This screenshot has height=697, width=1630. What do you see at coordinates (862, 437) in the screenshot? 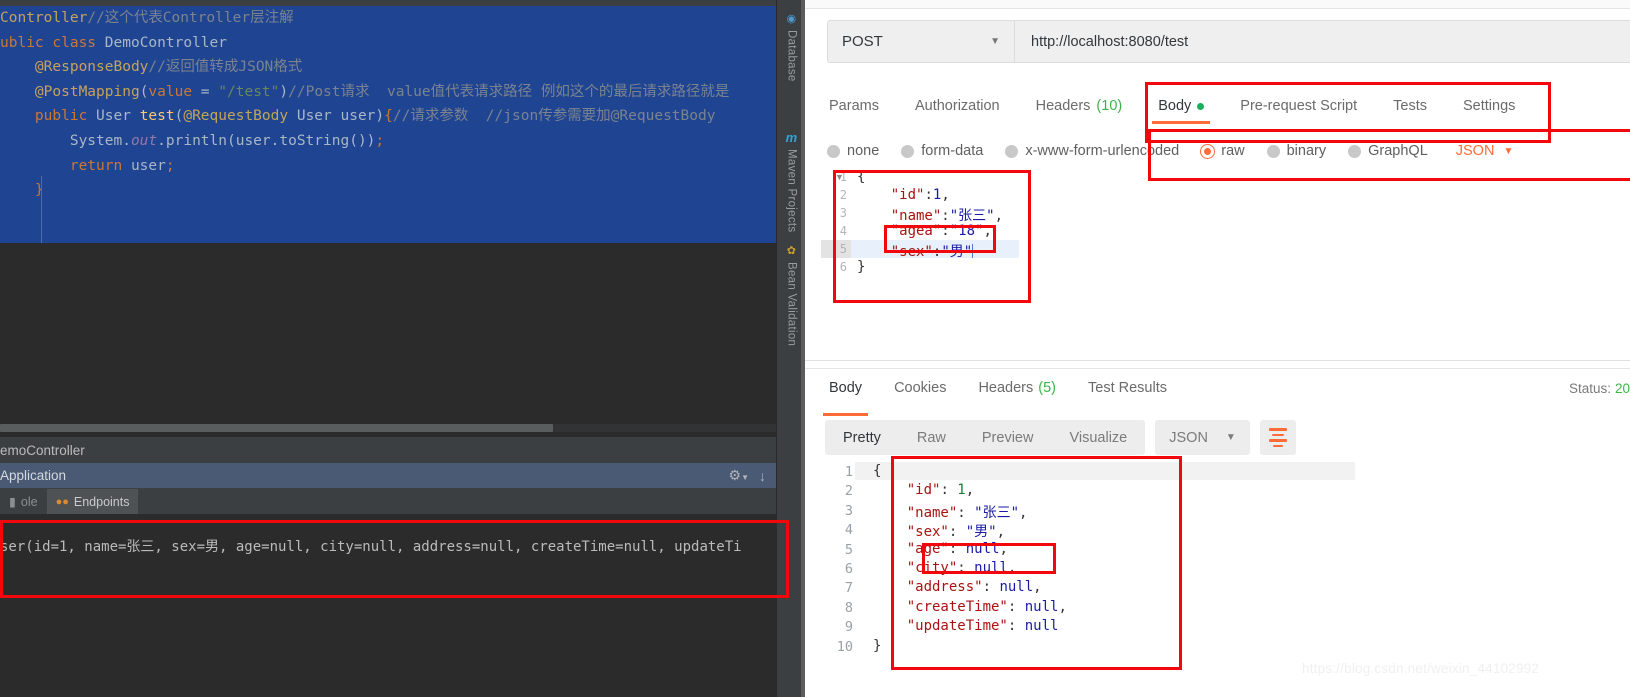
I see `view-mode-pretty: Pretty` at bounding box center [862, 437].